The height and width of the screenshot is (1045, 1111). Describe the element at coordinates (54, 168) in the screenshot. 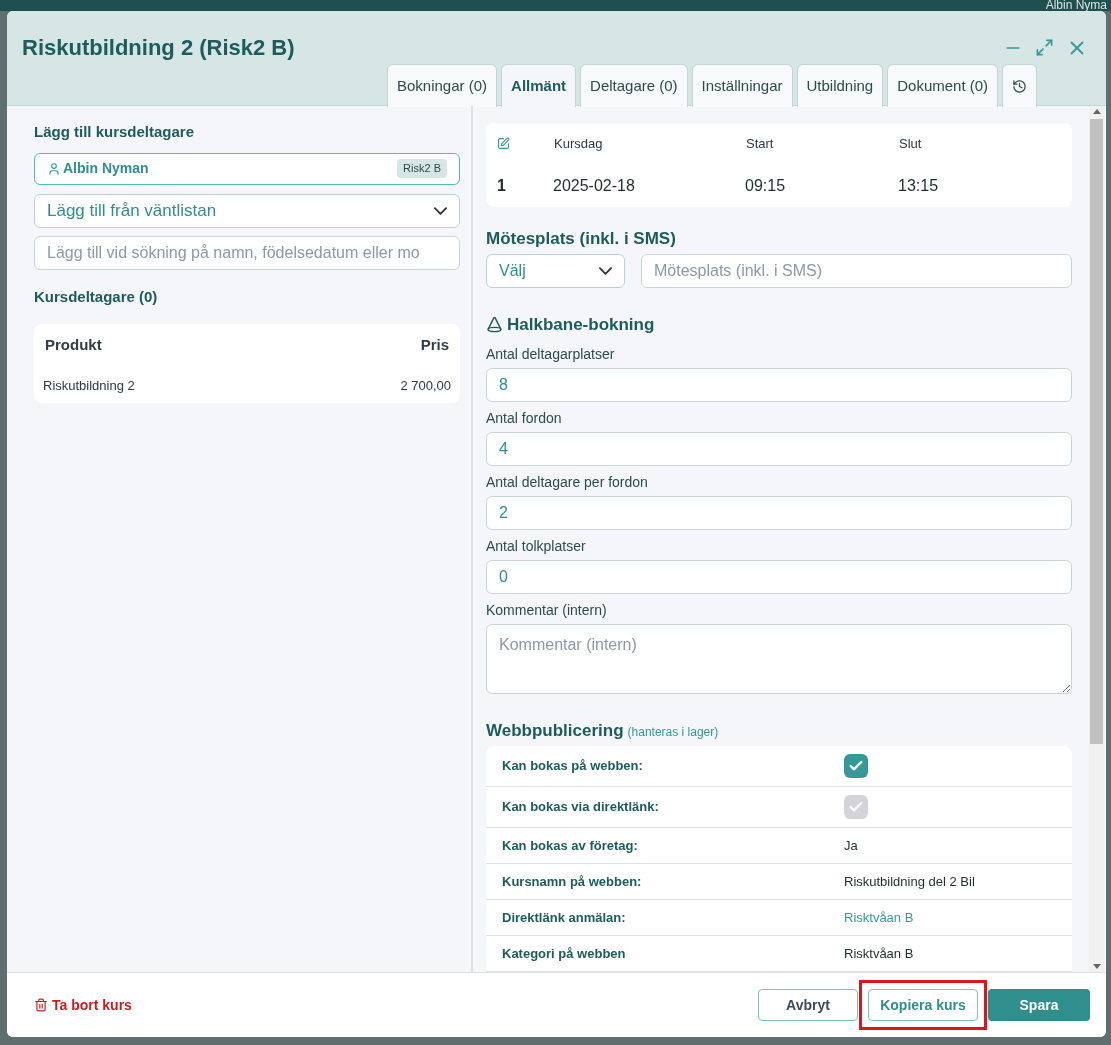

I see `person-icon` at that location.